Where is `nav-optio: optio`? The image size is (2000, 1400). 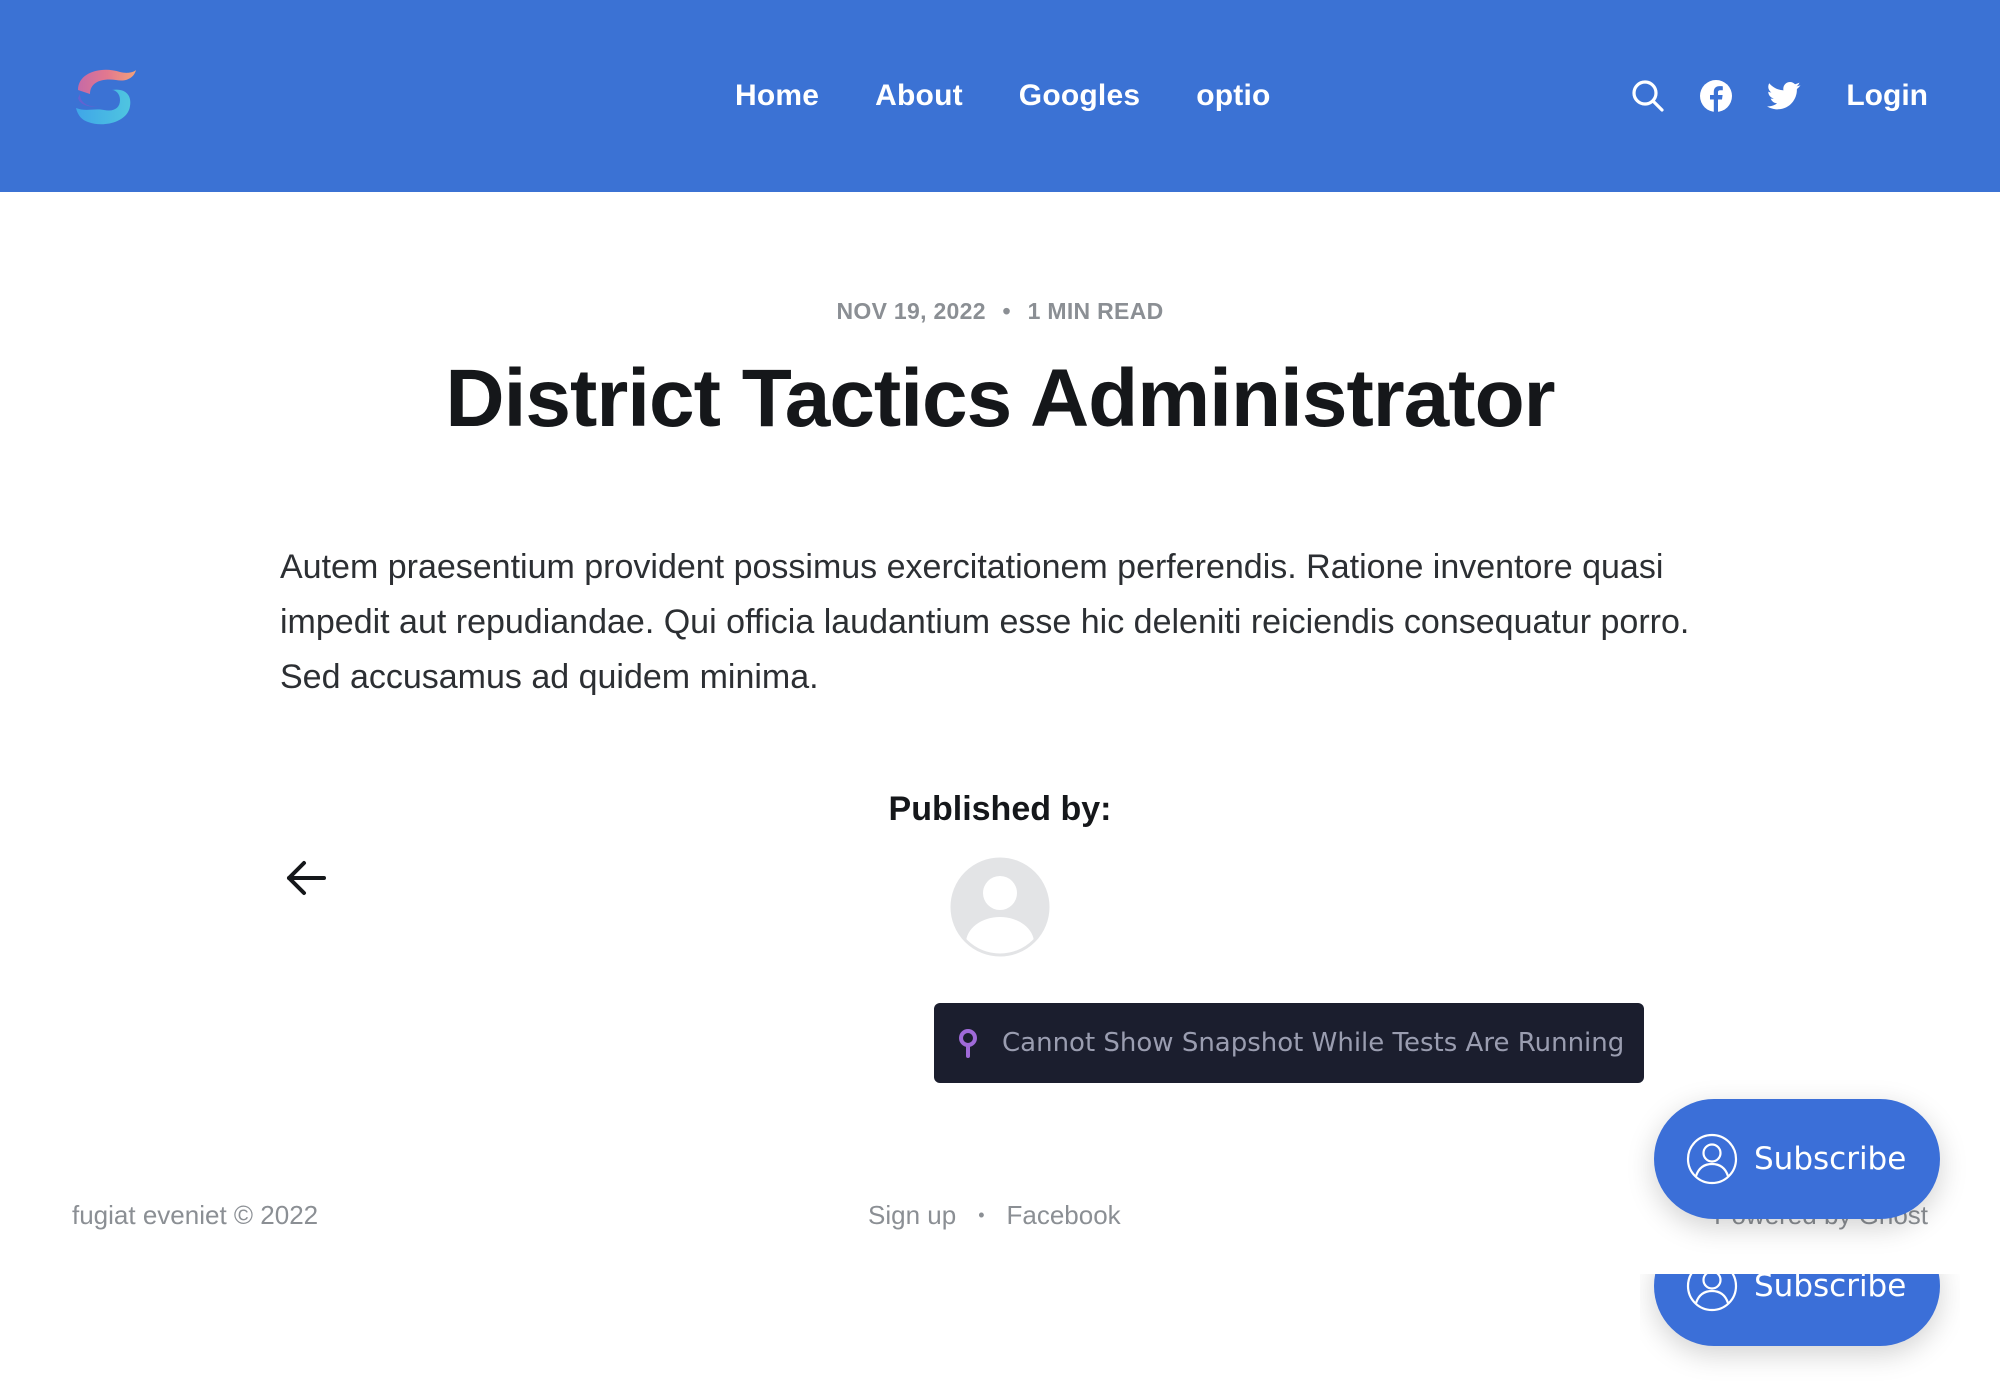 nav-optio: optio is located at coordinates (1233, 96).